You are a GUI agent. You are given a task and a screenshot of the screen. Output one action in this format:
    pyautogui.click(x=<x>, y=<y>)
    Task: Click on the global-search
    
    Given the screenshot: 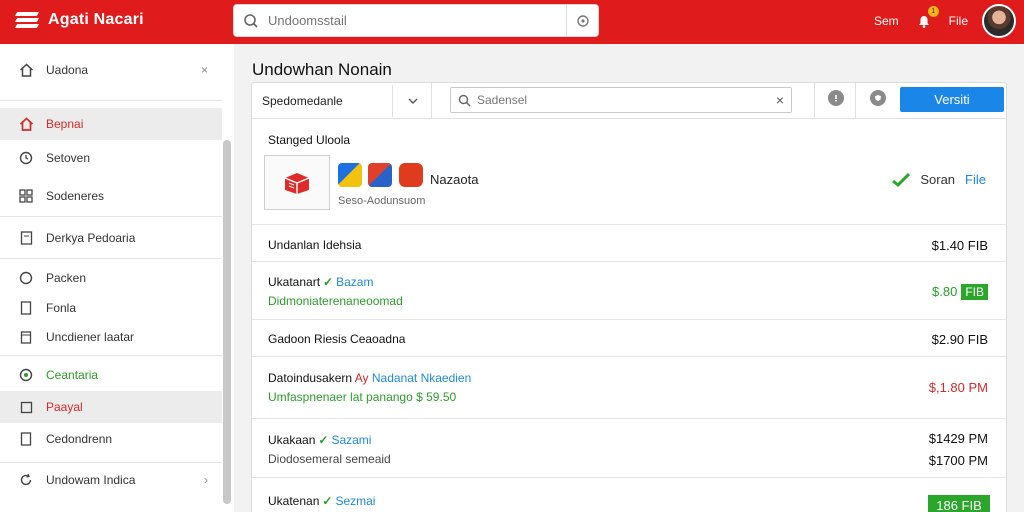 What is the action you would take?
    pyautogui.click(x=416, y=20)
    